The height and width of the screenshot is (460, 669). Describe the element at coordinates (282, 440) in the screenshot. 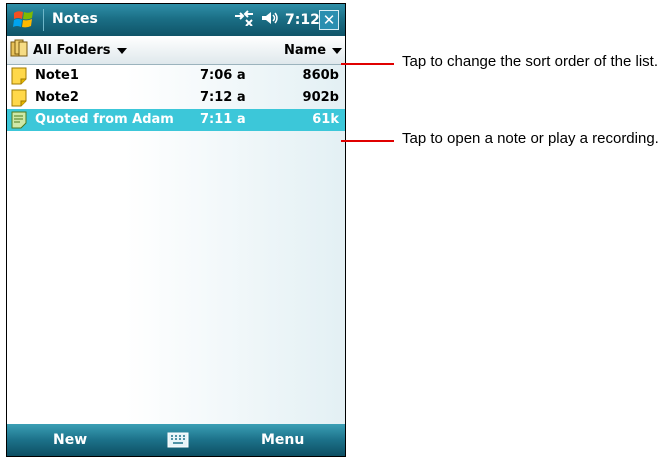

I see `menu-softkey: Menu` at that location.